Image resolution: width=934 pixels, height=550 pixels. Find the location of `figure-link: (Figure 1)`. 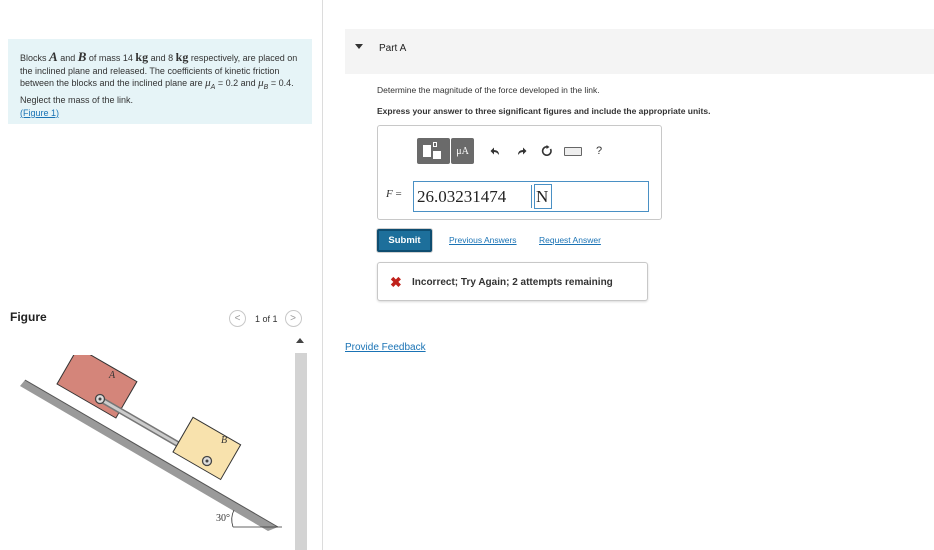

figure-link: (Figure 1) is located at coordinates (39, 113).